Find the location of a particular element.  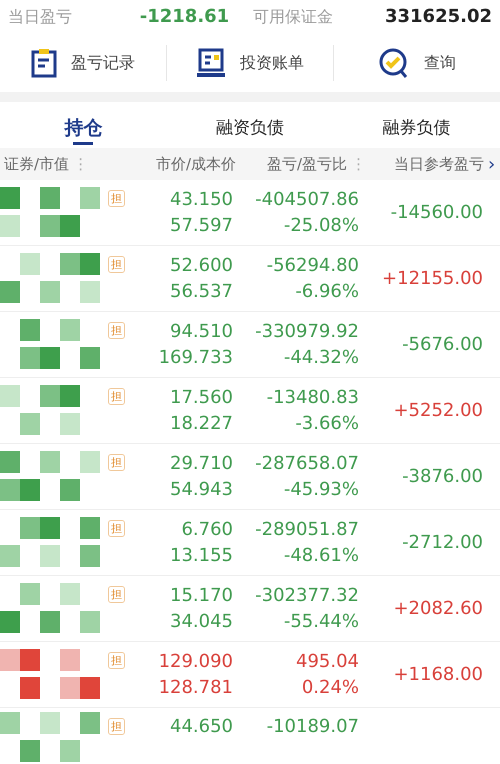

cost-price: 34.045 is located at coordinates (201, 621).